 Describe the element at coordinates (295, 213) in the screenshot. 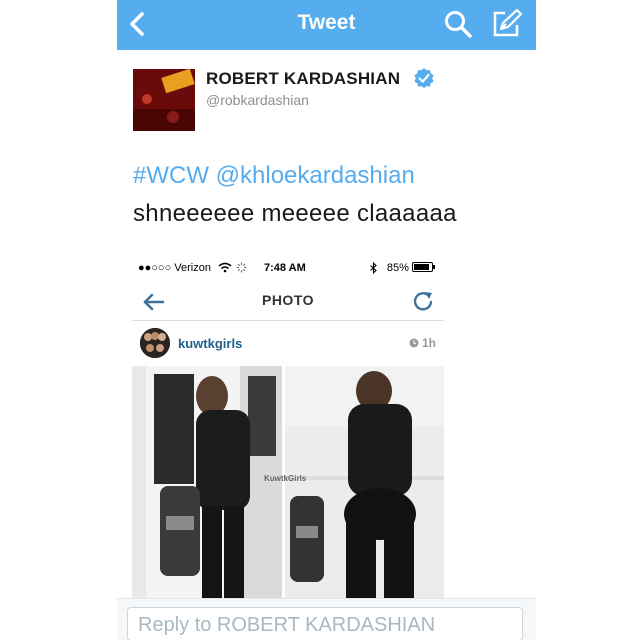

I see `tweet-text: shneeeeee meeeee claaaaaa` at that location.